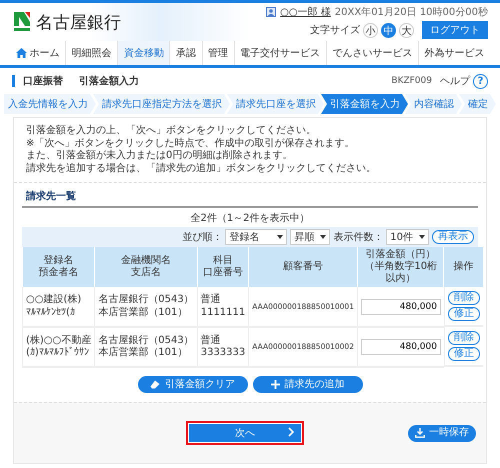  I want to click on instruction-text: ※「次へ」ボタンをクリックした時点で、作成中の取引が保存されます。, so click(191, 144).